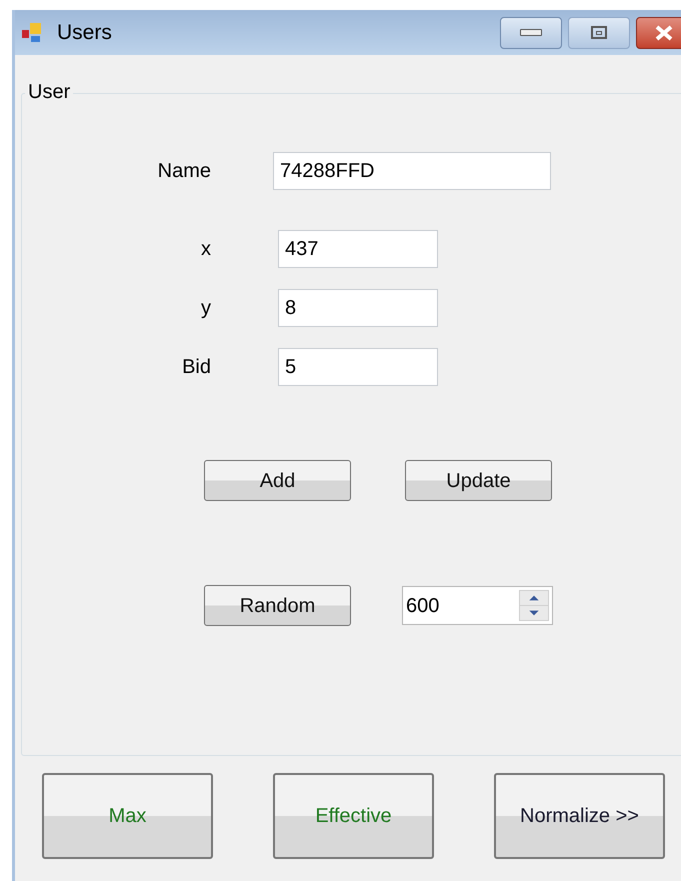 Image resolution: width=681 pixels, height=881 pixels. Describe the element at coordinates (531, 32) in the screenshot. I see `minimize-button` at that location.